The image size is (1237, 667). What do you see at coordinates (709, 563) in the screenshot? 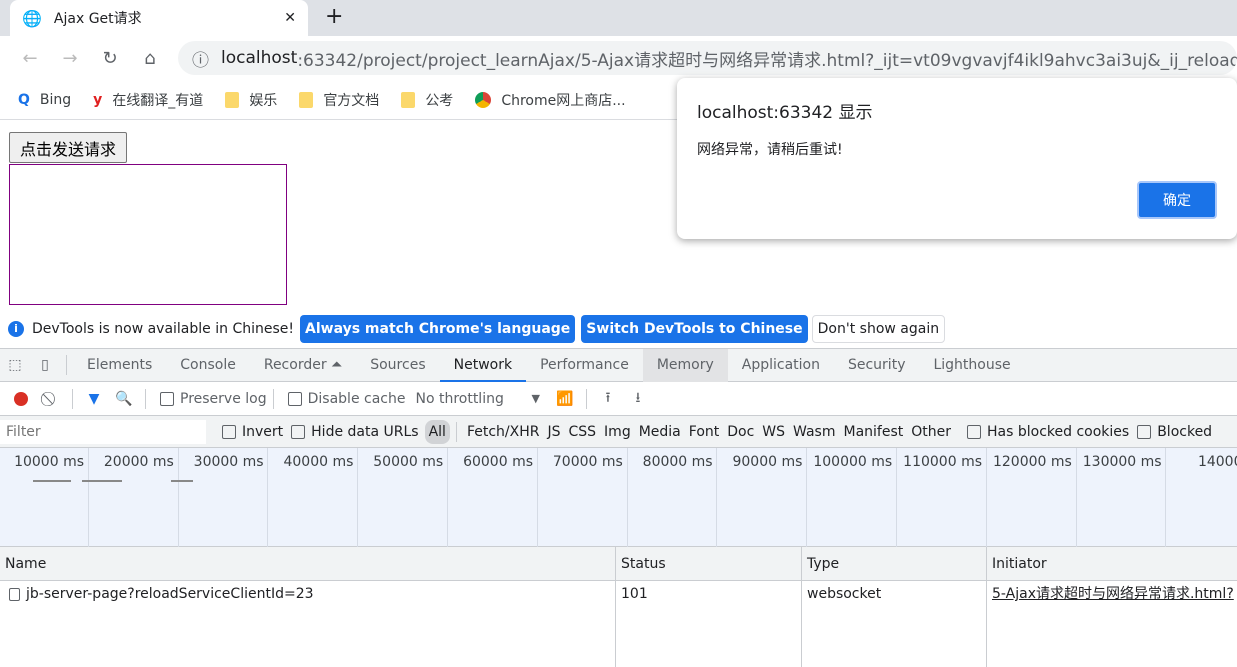
I see `column-status: Status` at bounding box center [709, 563].